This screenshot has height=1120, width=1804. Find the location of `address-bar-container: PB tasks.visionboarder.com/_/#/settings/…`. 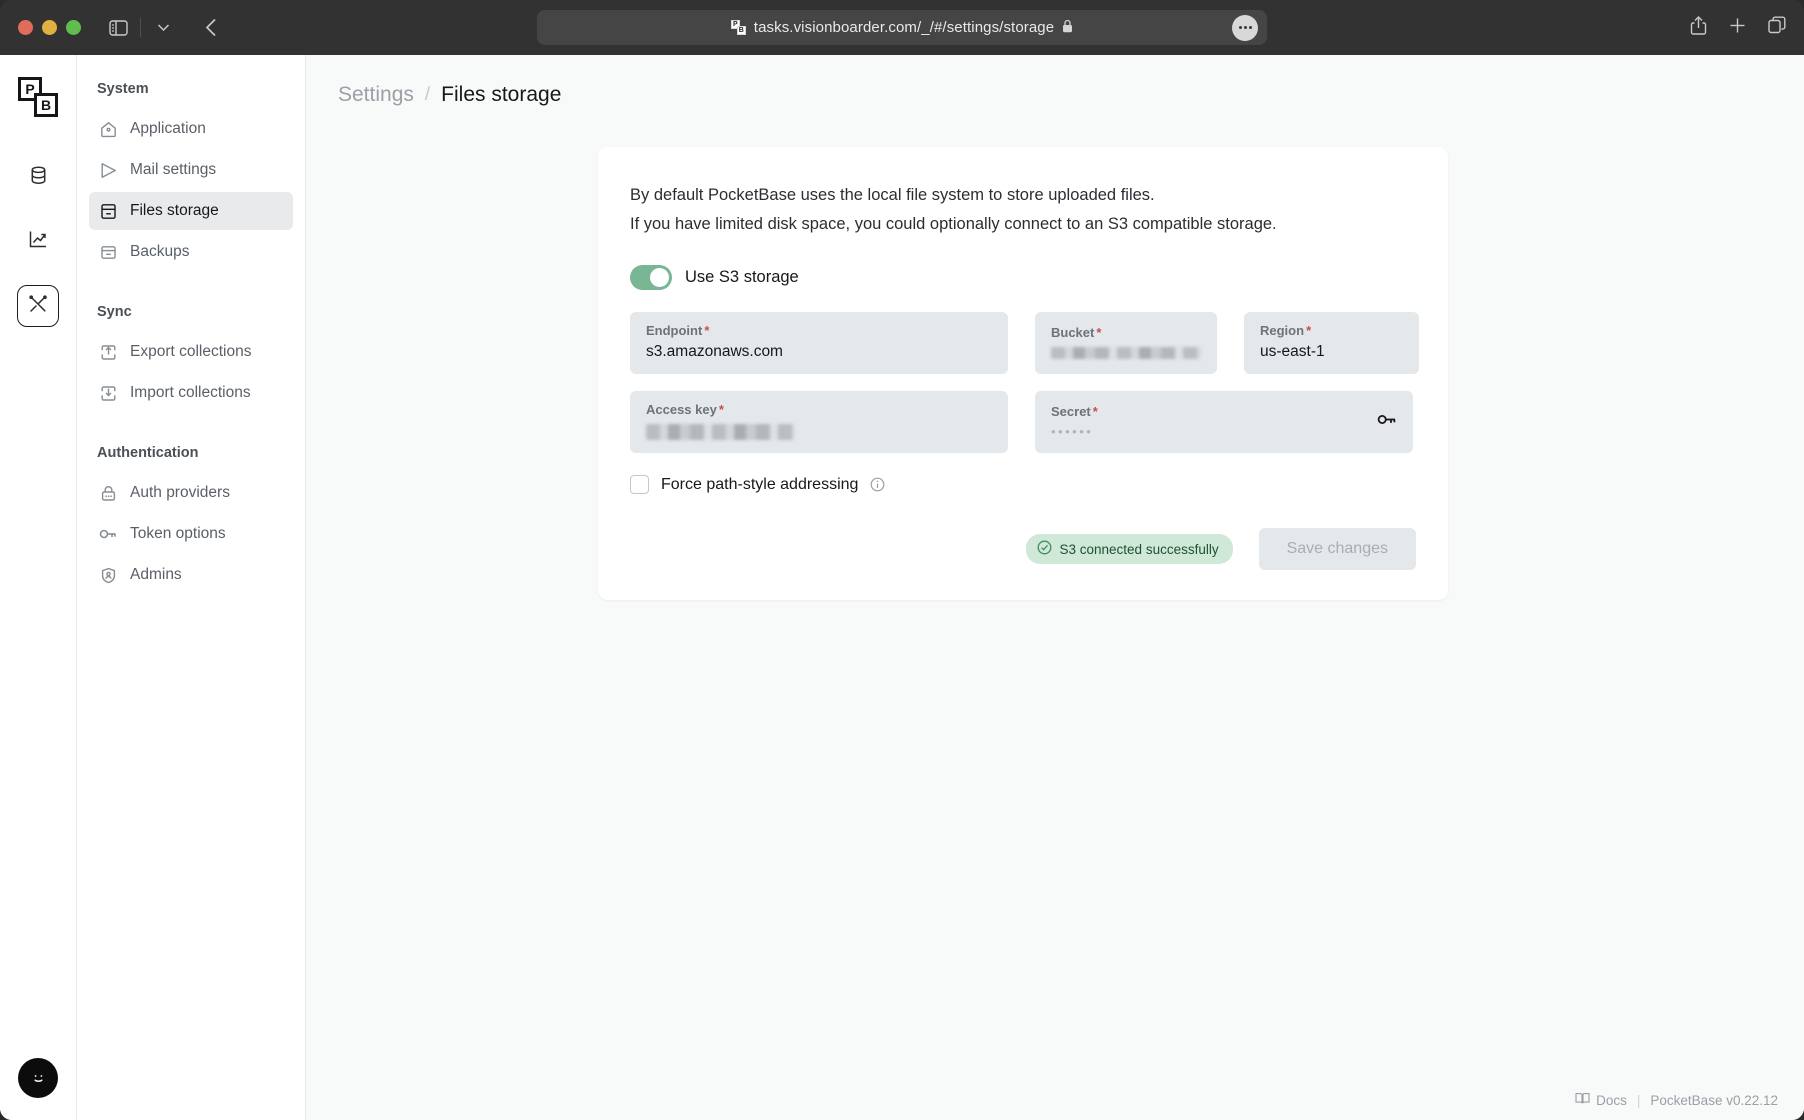

address-bar-container: PB tasks.visionboarder.com/_/#/settings/… is located at coordinates (902, 27).